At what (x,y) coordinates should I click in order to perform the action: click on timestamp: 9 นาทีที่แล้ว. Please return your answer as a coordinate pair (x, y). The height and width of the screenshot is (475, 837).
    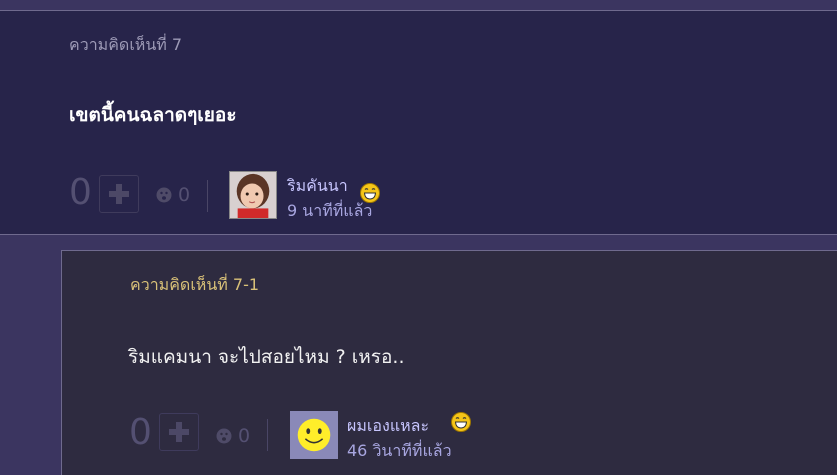
    Looking at the image, I should click on (330, 210).